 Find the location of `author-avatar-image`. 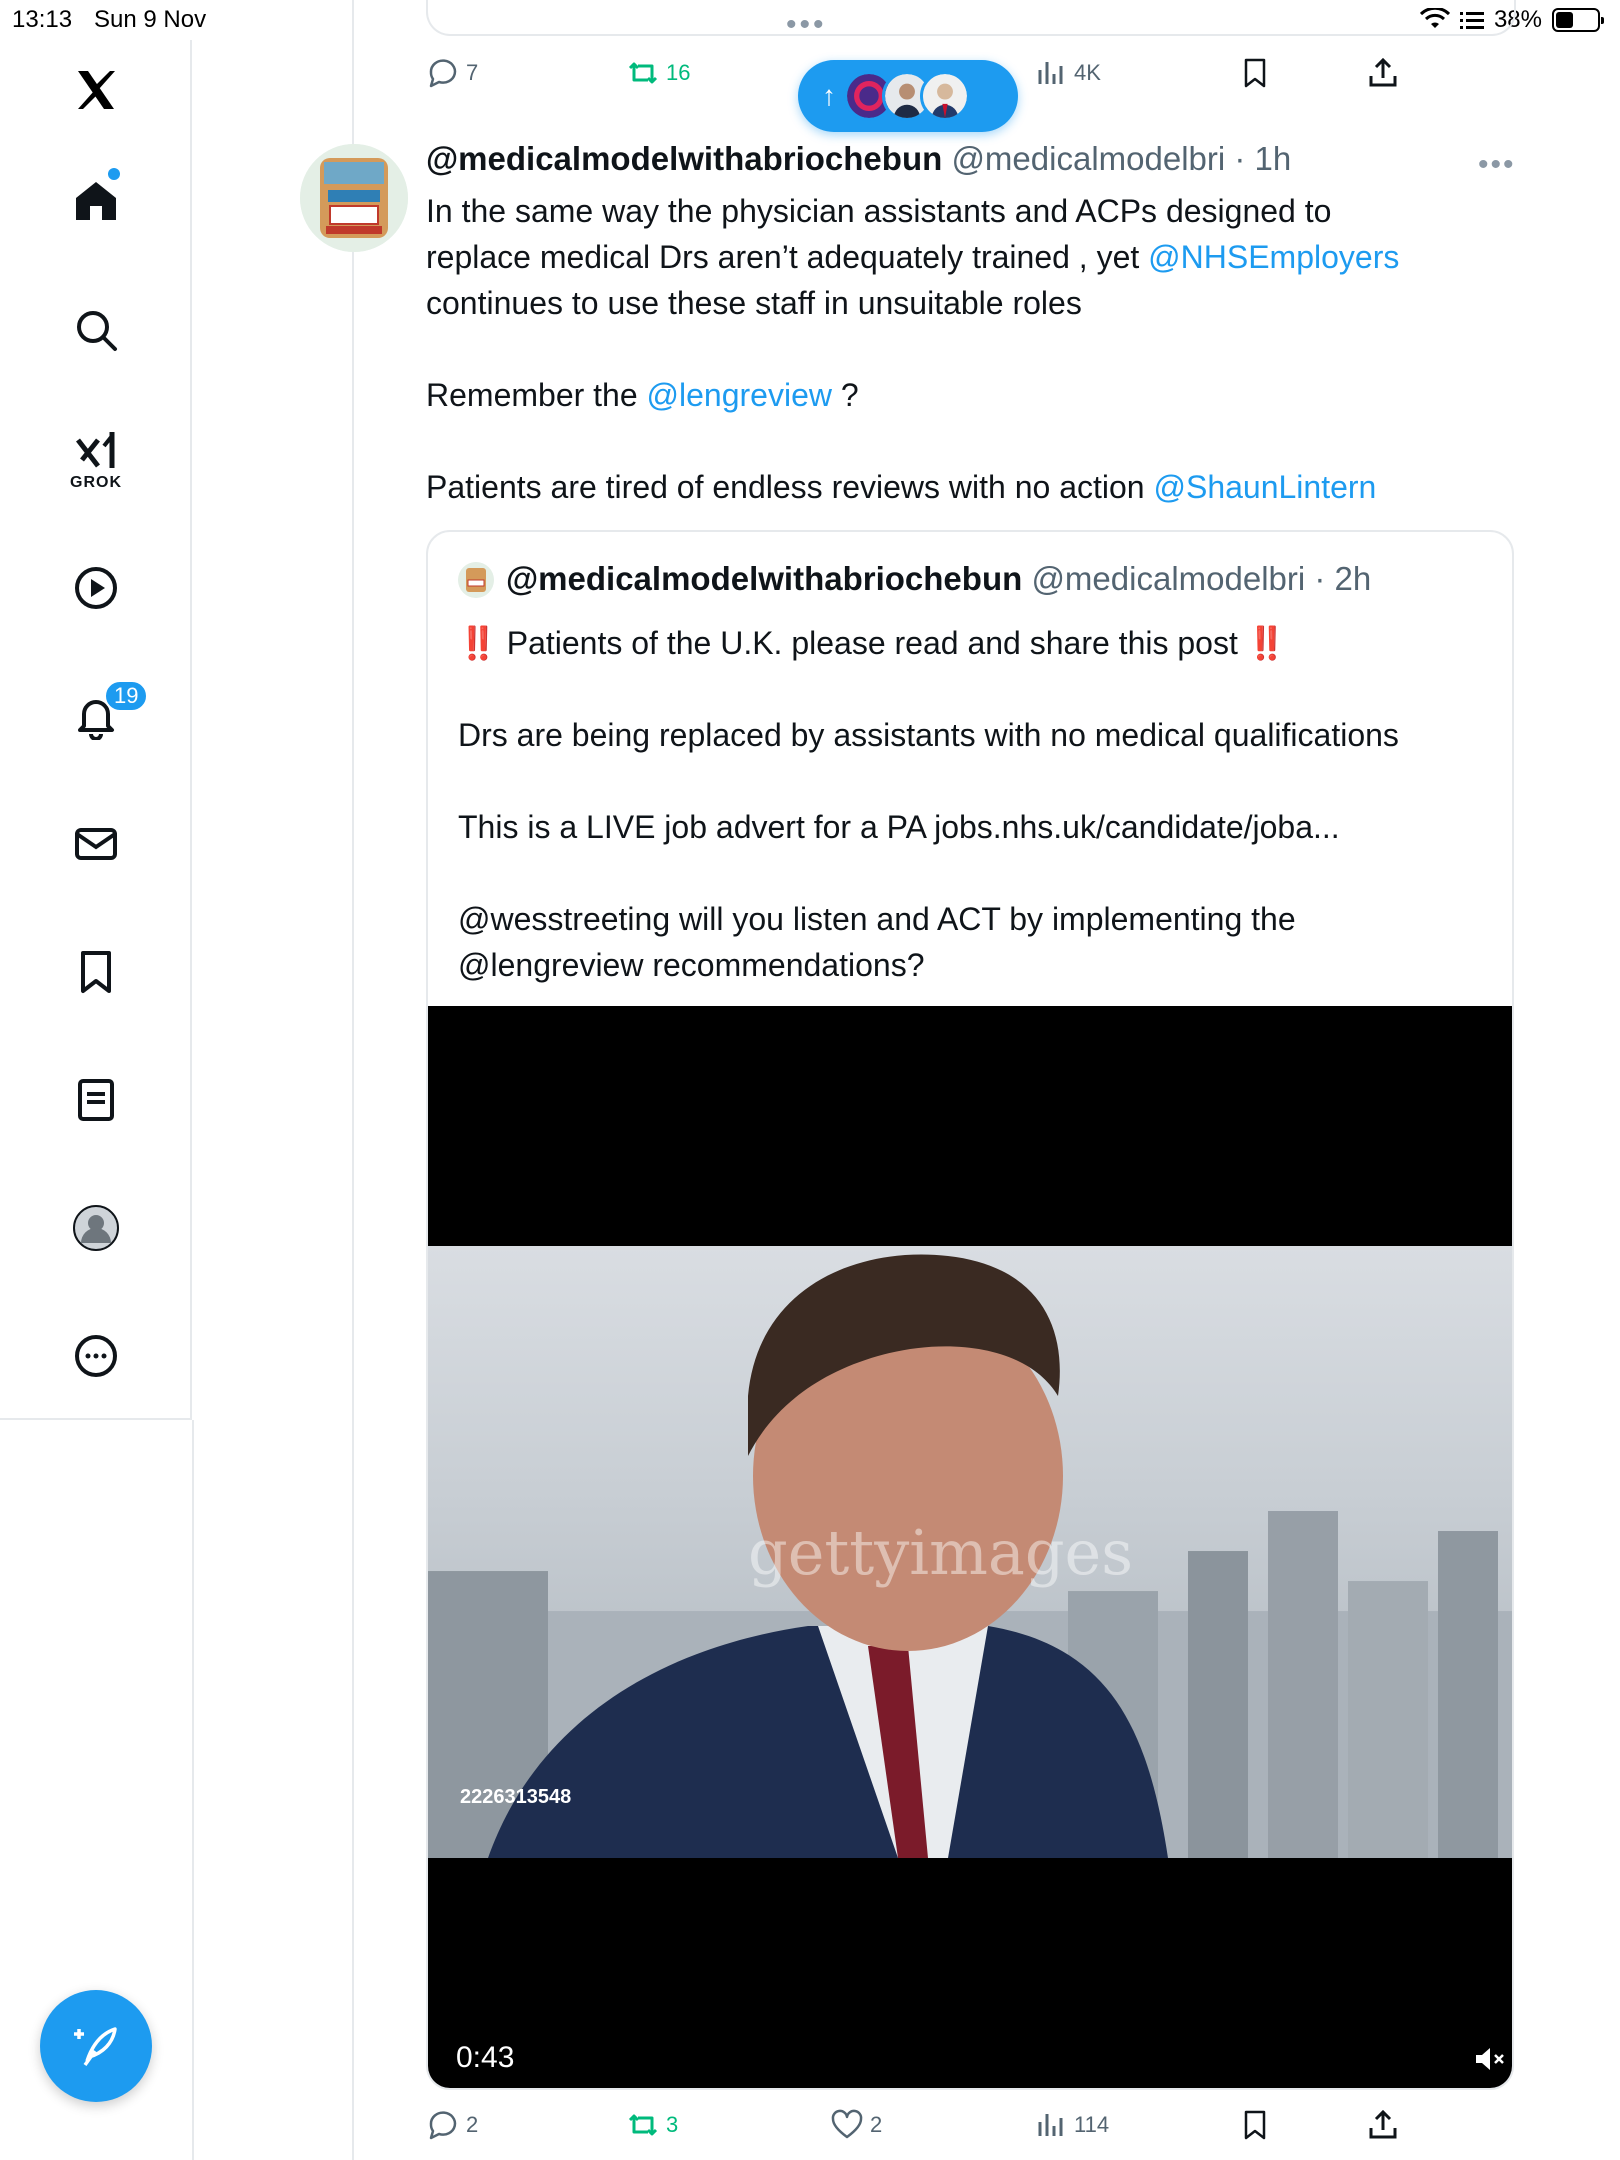

author-avatar-image is located at coordinates (354, 198).